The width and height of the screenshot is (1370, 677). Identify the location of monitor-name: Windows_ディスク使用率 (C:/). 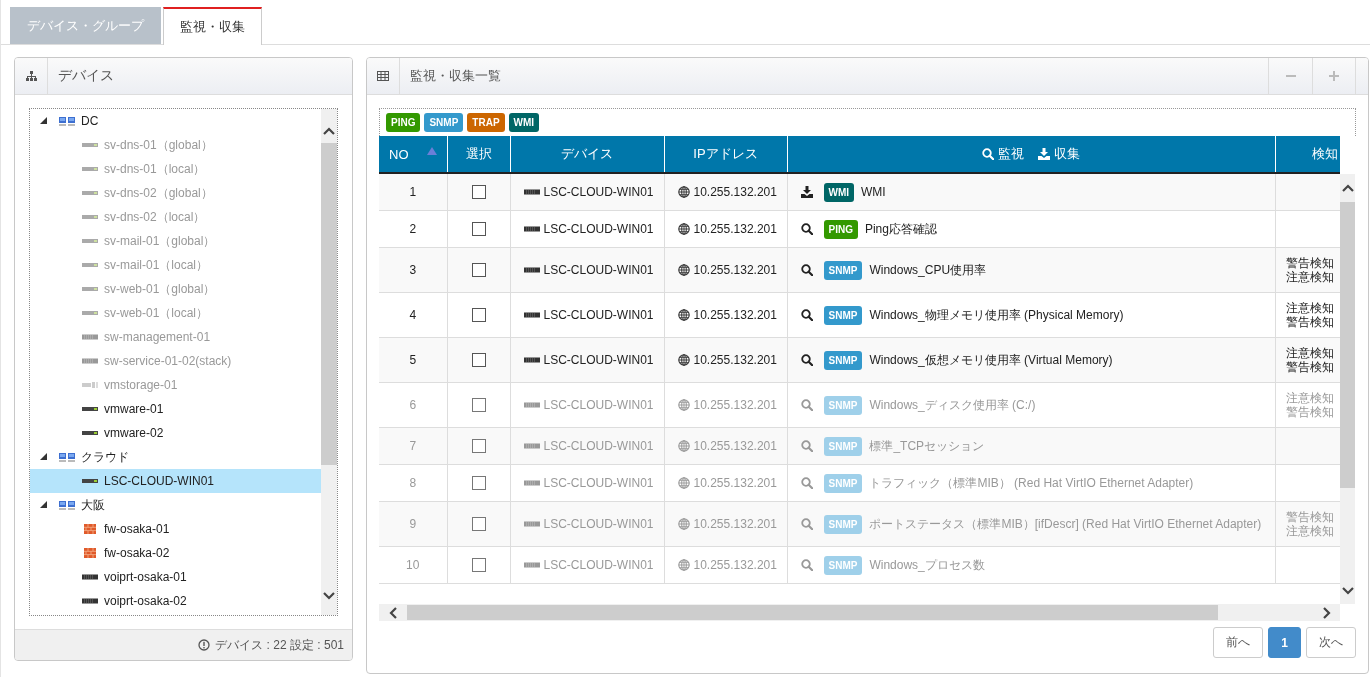
(952, 405).